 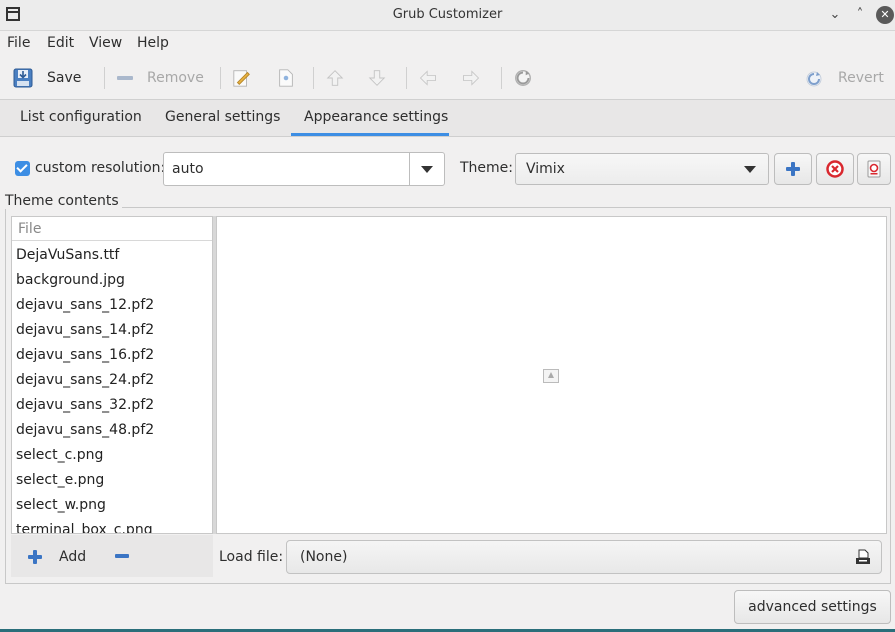 I want to click on custom-resolution-checkbox, so click(x=22, y=168).